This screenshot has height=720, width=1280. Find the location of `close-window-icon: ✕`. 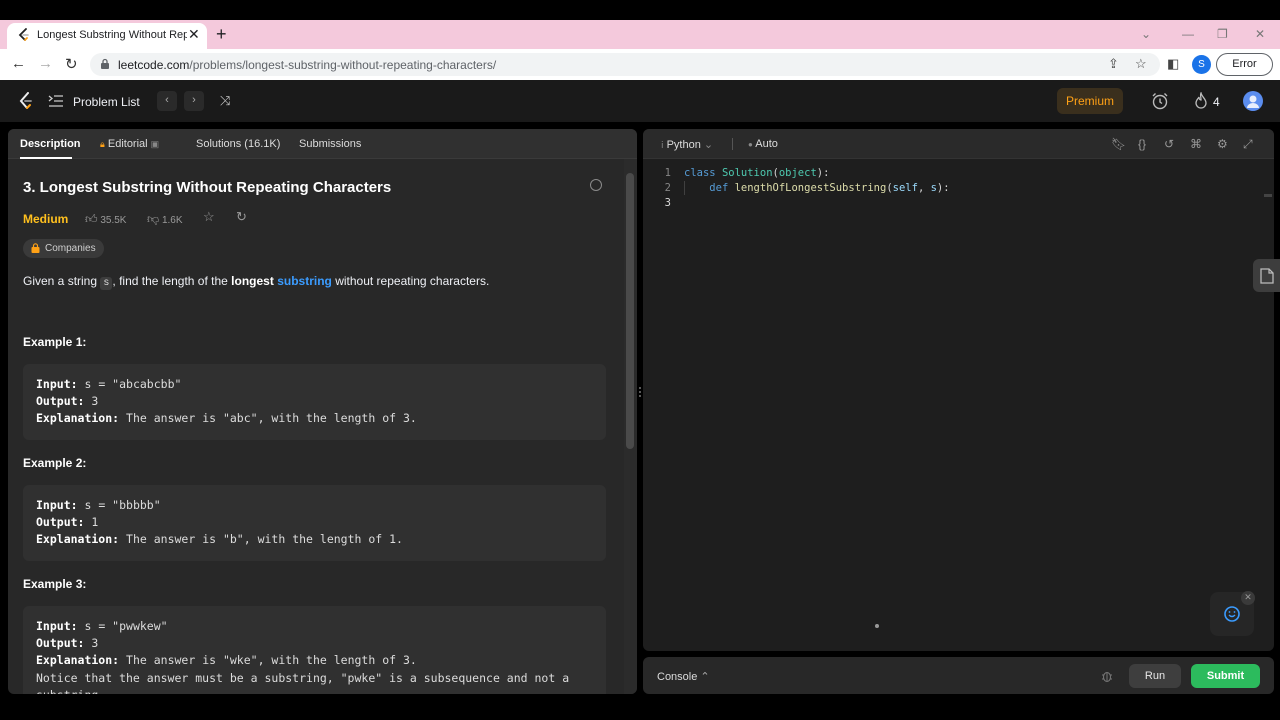

close-window-icon: ✕ is located at coordinates (1260, 34).